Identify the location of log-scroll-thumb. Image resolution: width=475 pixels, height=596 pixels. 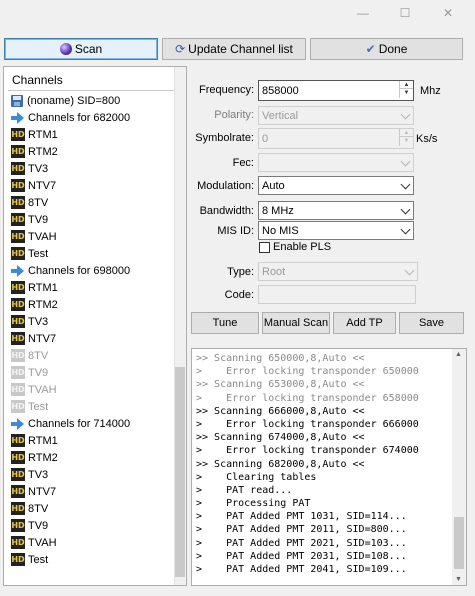
(459, 543).